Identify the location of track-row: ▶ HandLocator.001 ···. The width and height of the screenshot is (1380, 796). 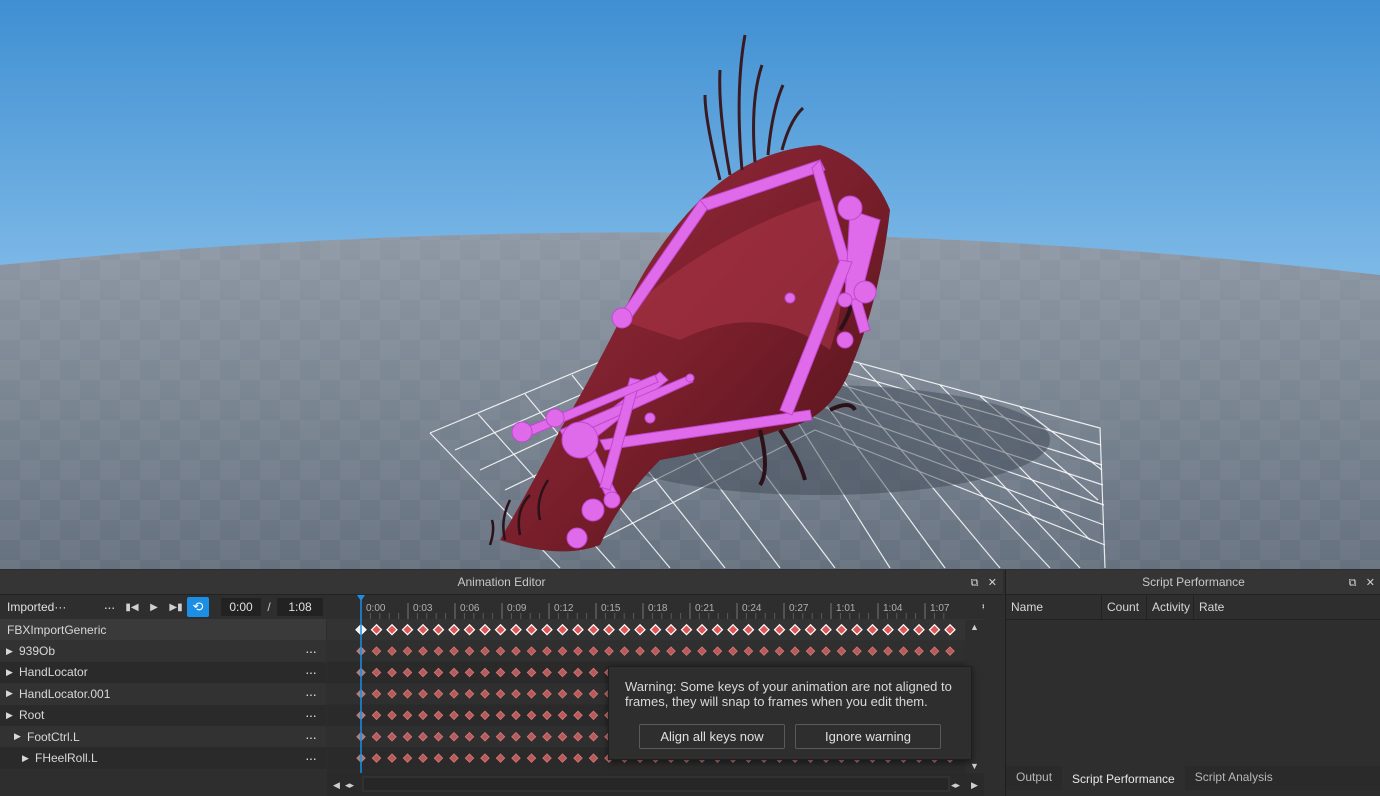
(163, 694).